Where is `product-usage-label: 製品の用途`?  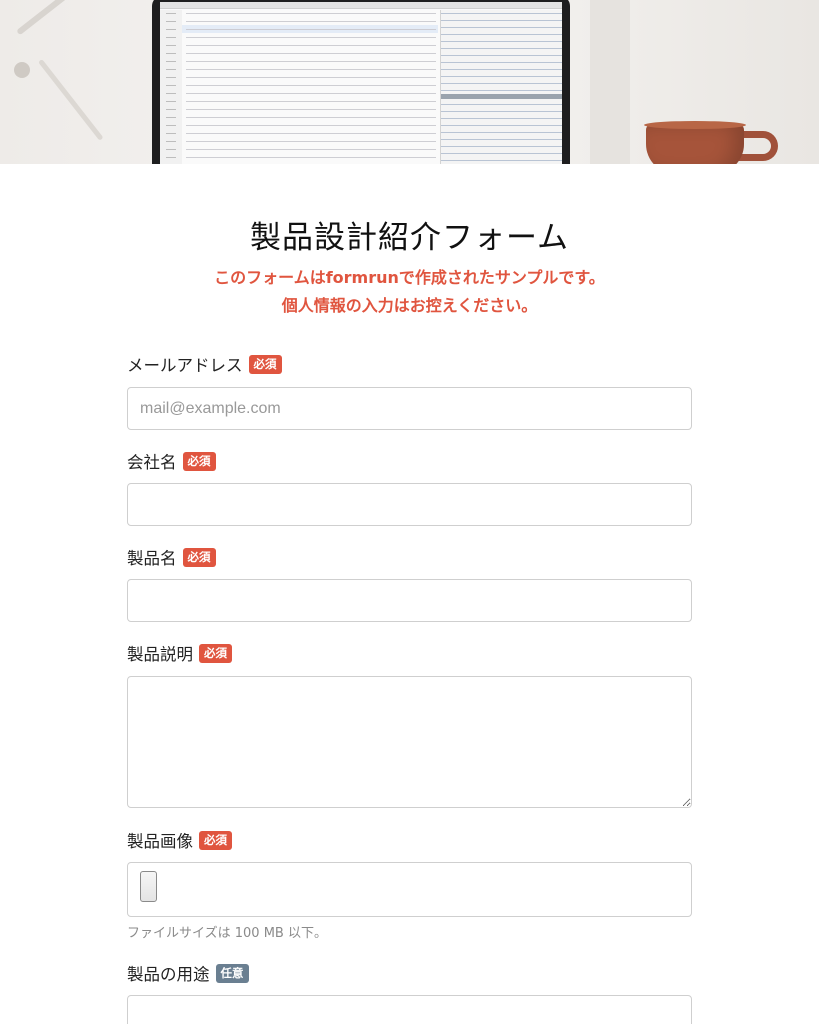 product-usage-label: 製品の用途 is located at coordinates (168, 974).